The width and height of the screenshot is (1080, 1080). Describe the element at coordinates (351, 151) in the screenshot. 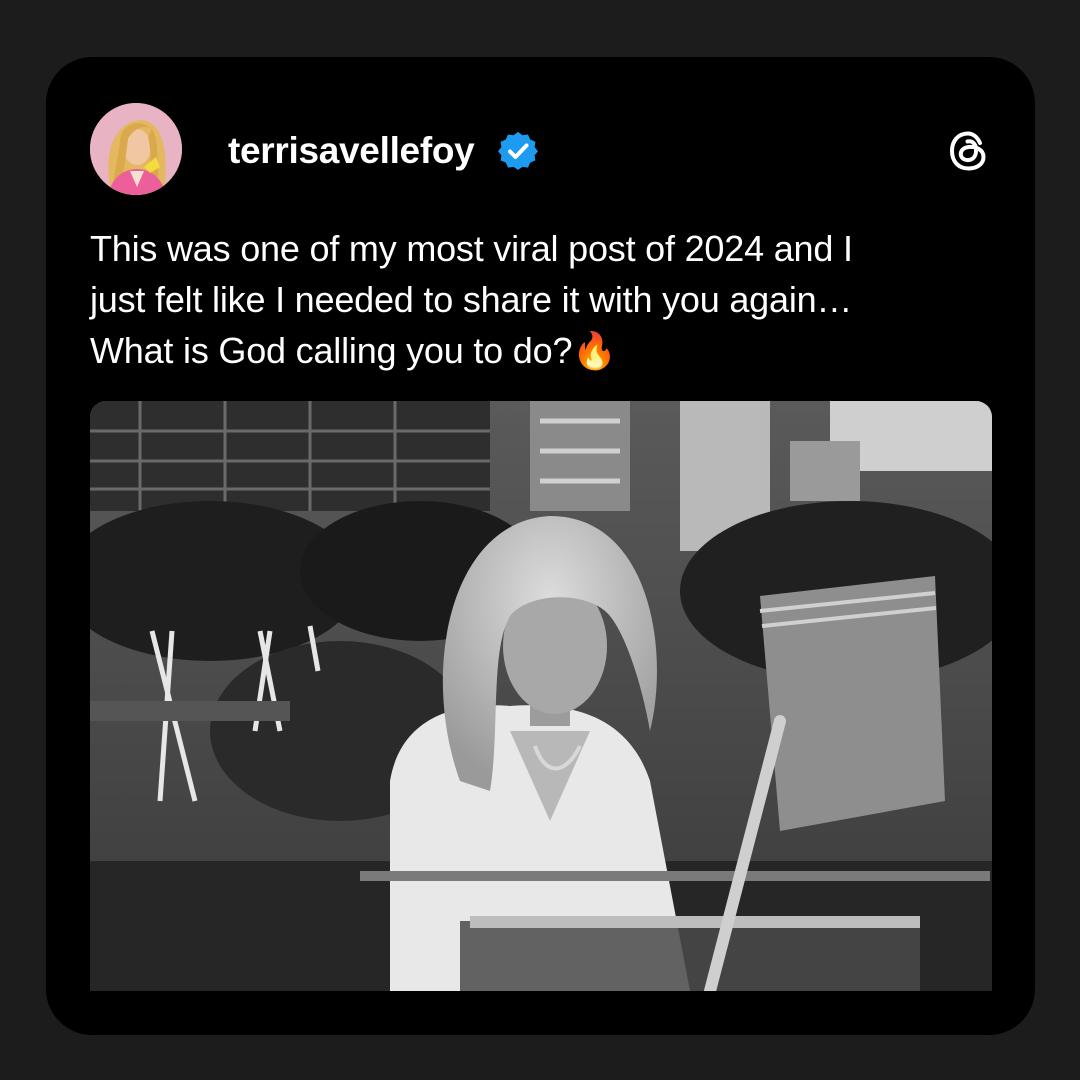

I see `username: terrisavellefoy` at that location.